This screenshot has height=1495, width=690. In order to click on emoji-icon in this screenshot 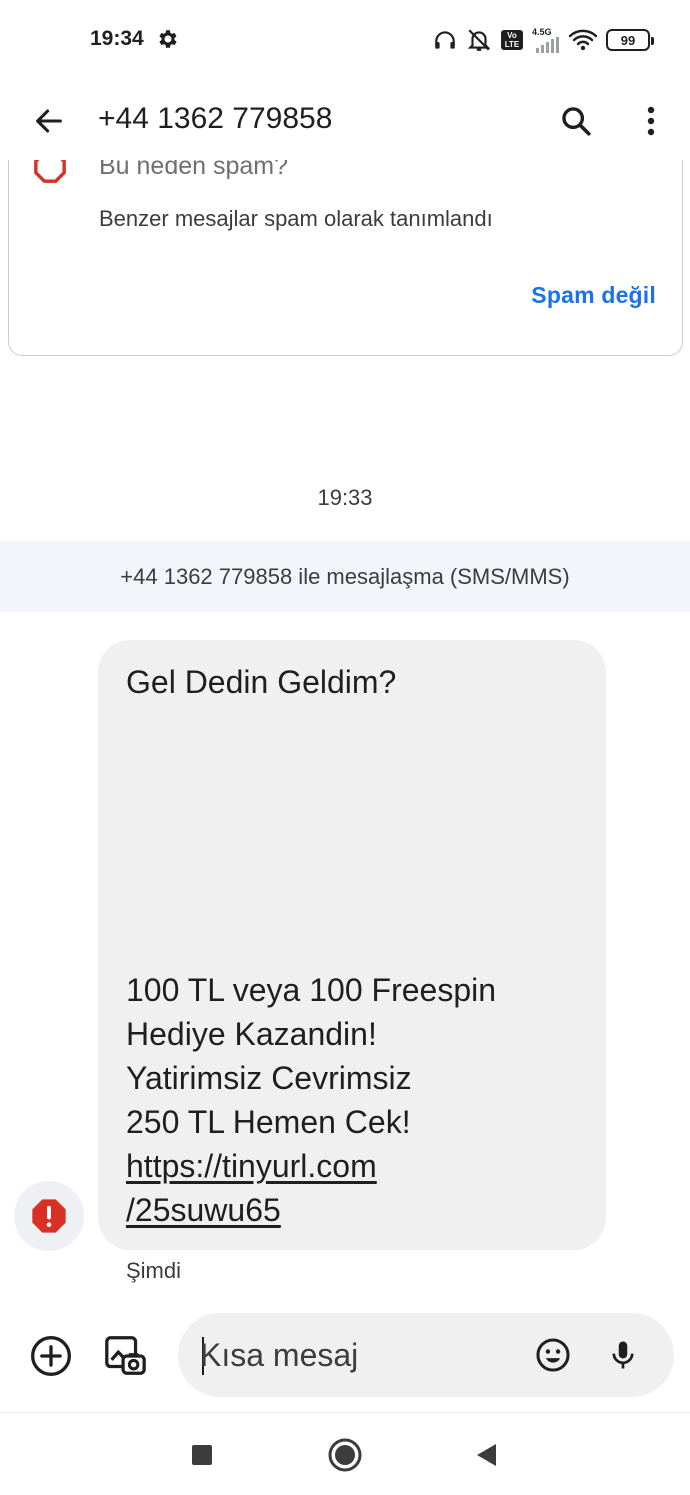, I will do `click(553, 1355)`.